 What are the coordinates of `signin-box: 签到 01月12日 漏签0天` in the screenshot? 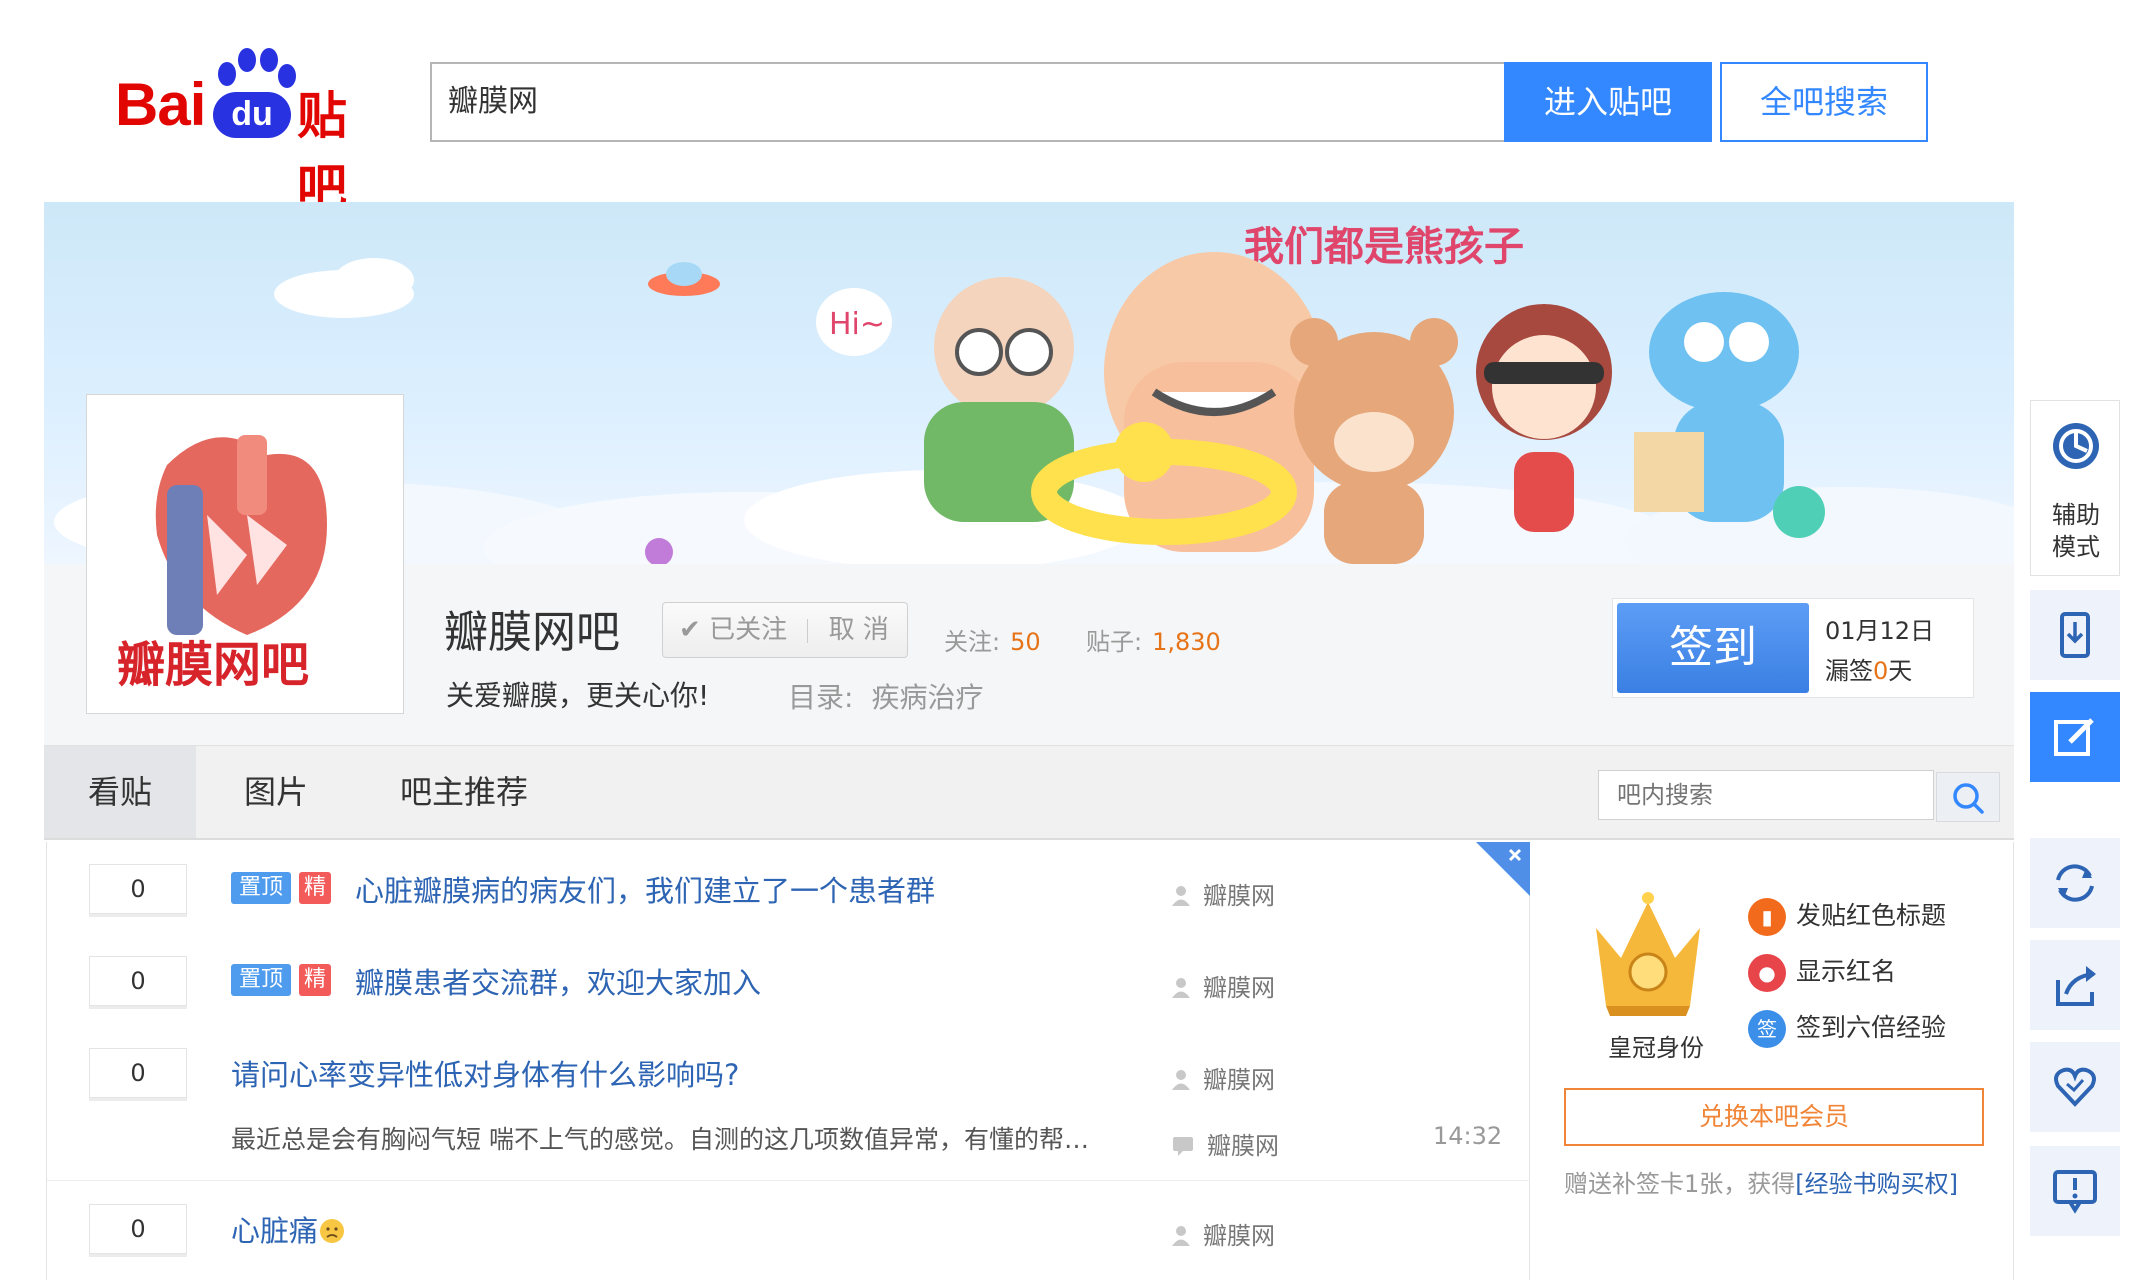 It's located at (1793, 648).